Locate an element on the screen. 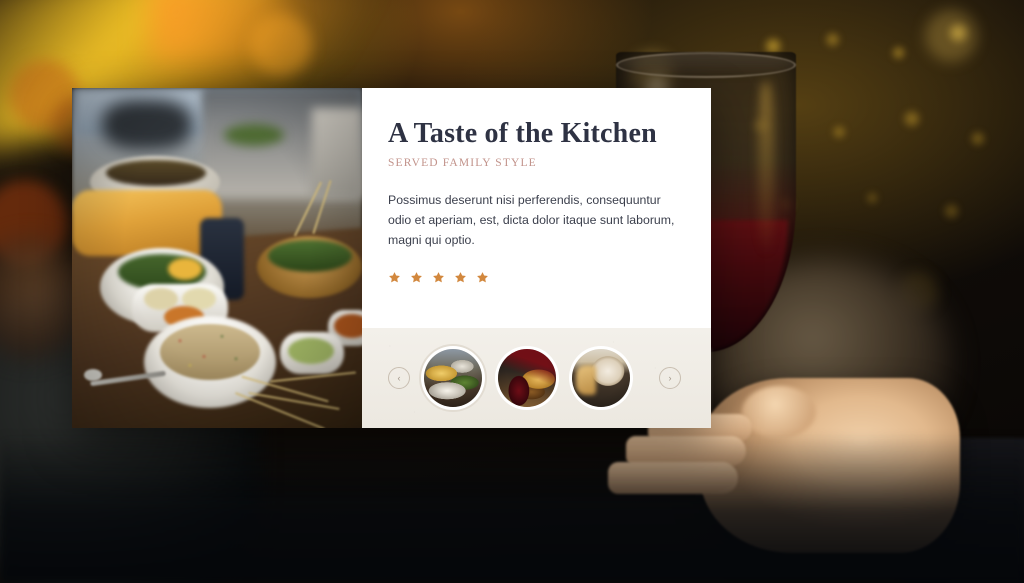  thumbnail-list is located at coordinates (527, 378).